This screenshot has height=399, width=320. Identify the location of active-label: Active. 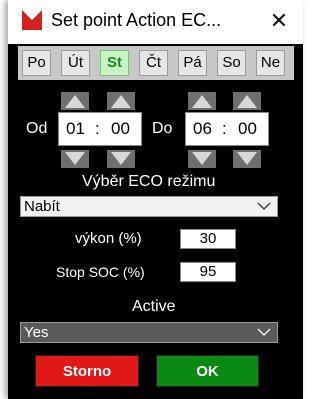
(154, 306).